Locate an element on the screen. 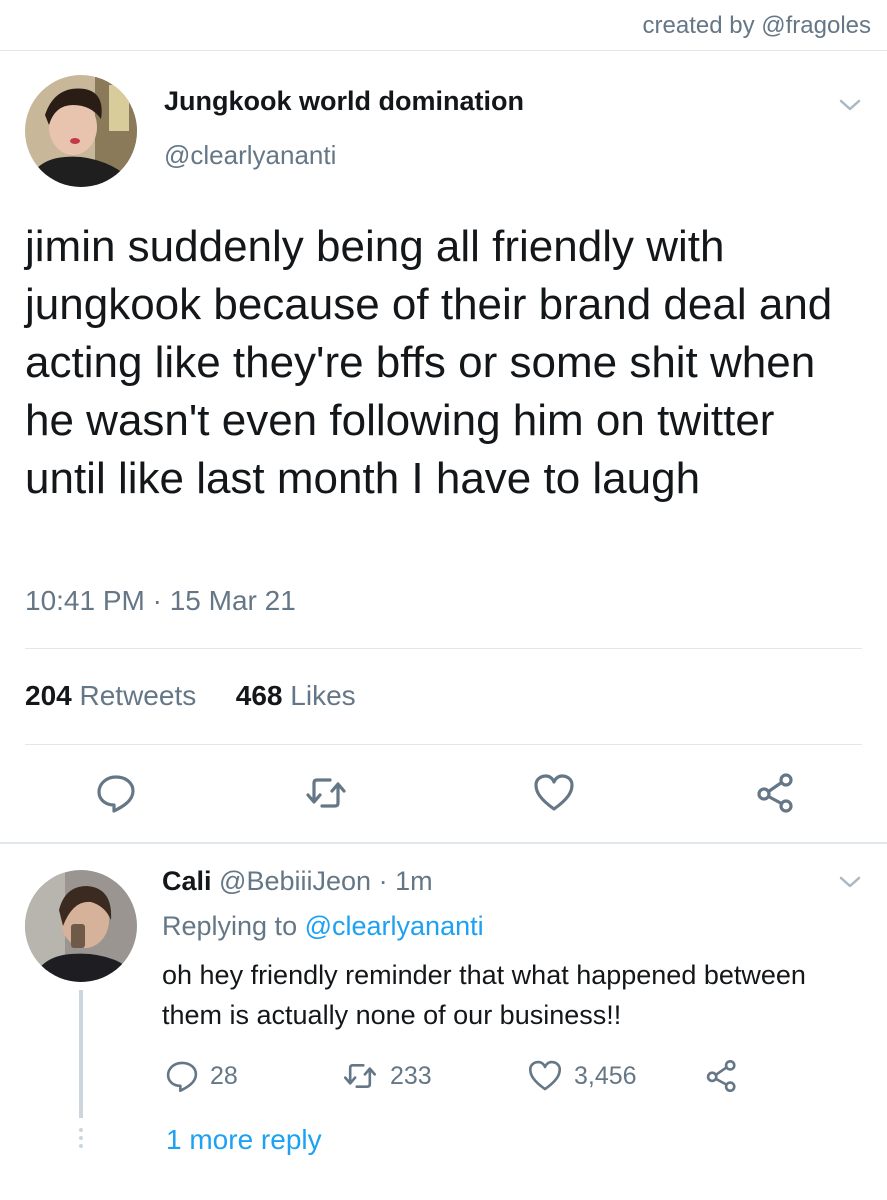 The width and height of the screenshot is (887, 1200). reply-retweet-button: 233 is located at coordinates (386, 1076).